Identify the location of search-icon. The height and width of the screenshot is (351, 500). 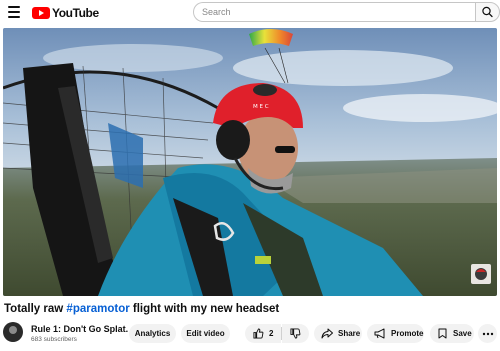
(487, 12).